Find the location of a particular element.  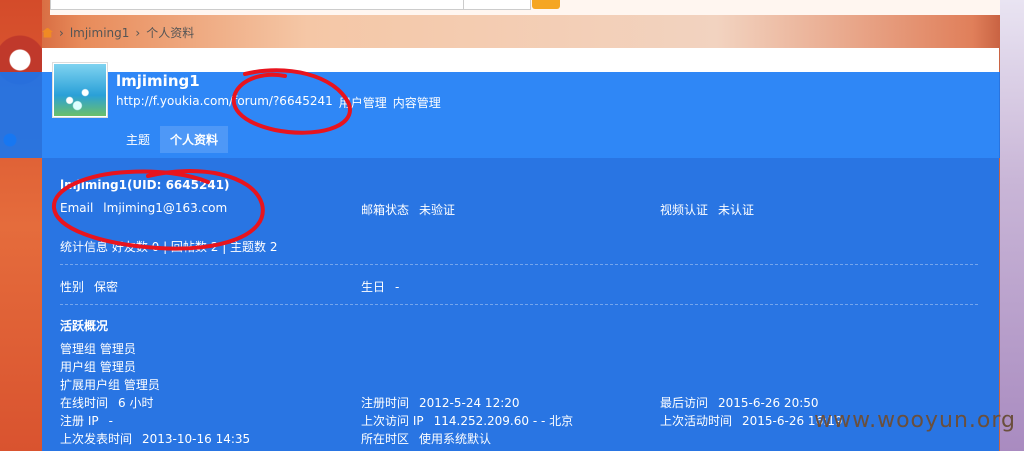

background-art-left is located at coordinates (21, 225).